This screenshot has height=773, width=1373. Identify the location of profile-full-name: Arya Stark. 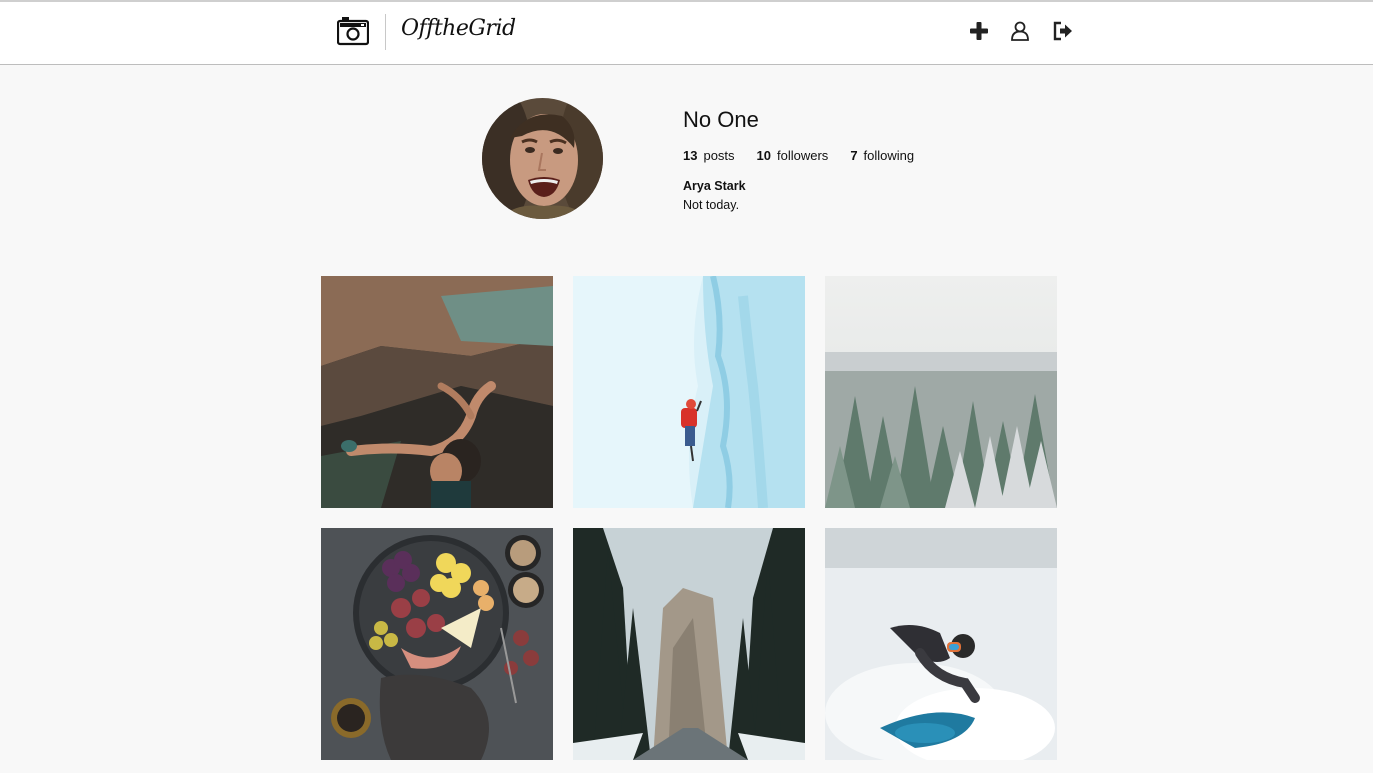
(714, 186).